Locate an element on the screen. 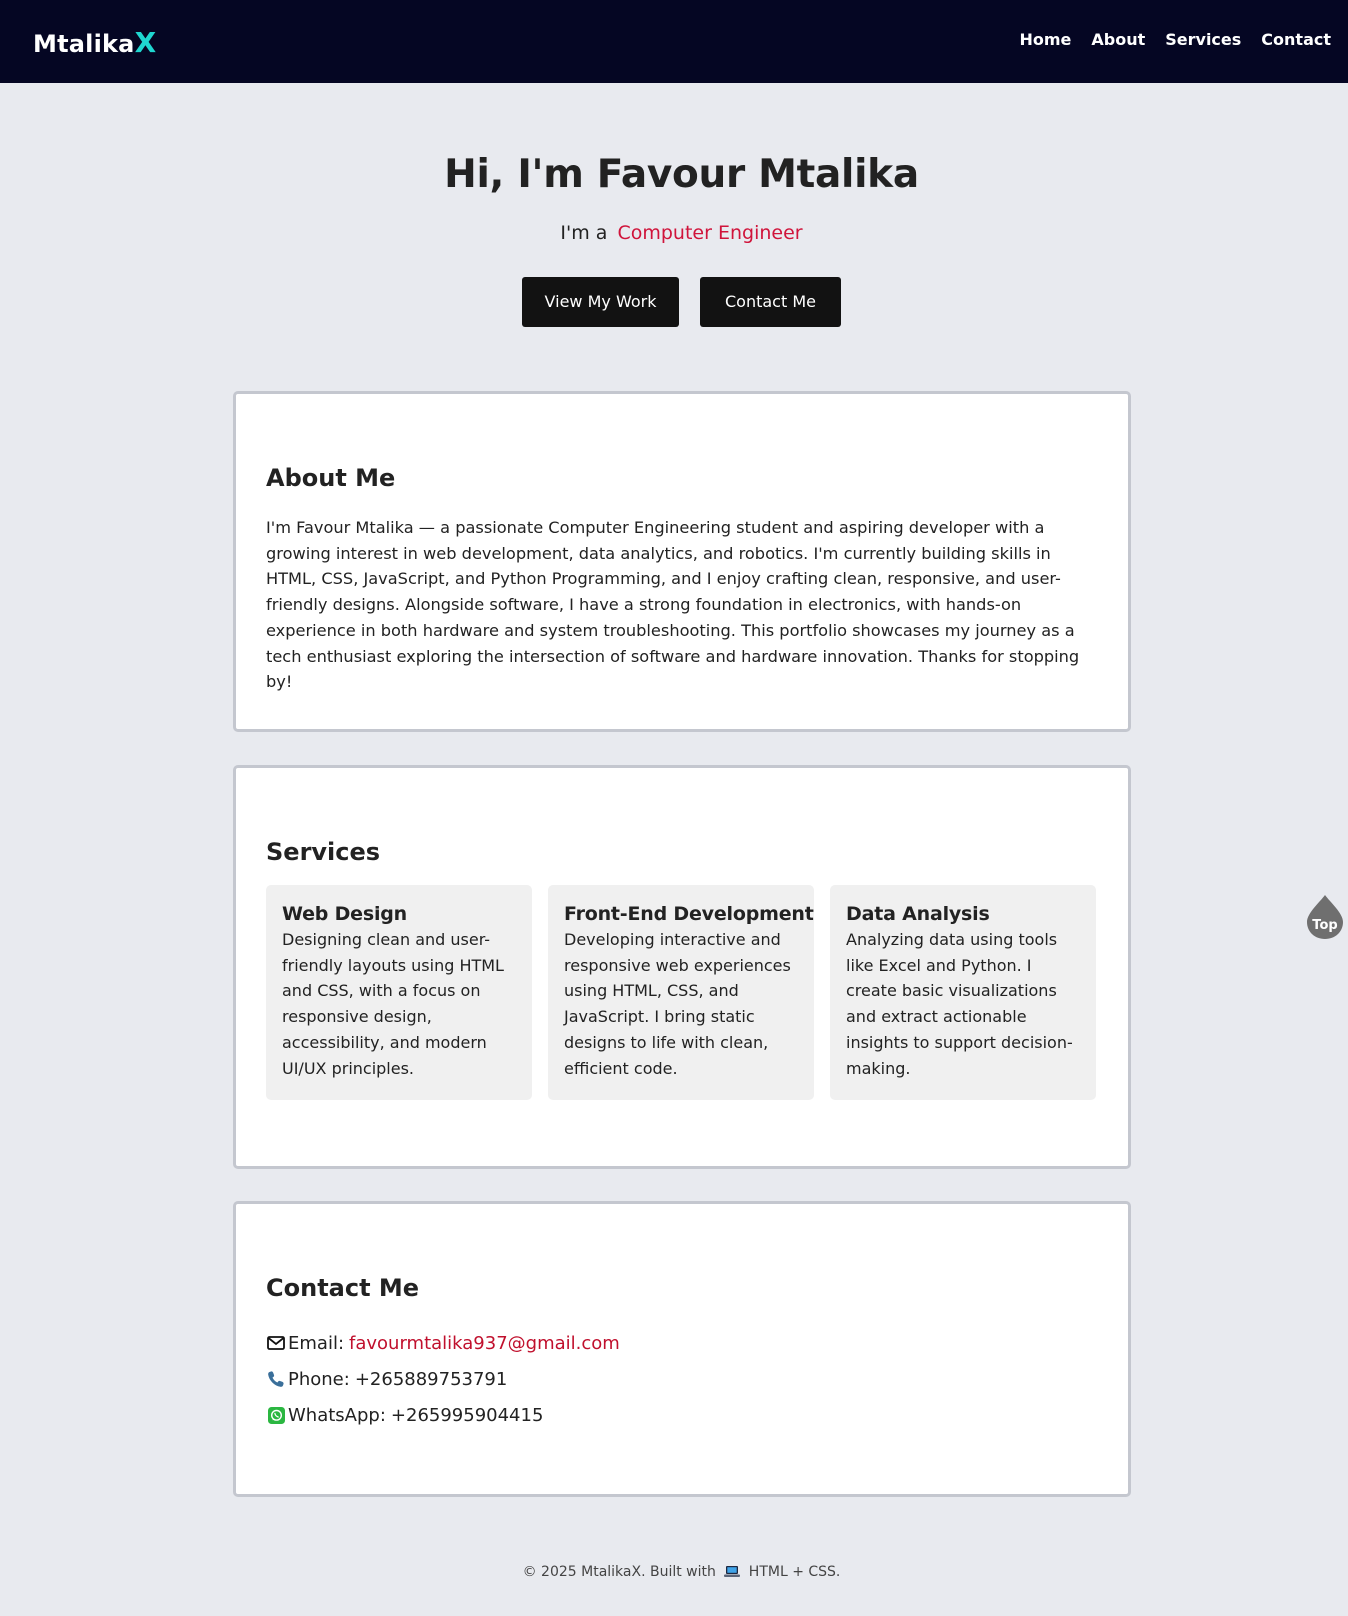  service-title: Web Design is located at coordinates (344, 914).